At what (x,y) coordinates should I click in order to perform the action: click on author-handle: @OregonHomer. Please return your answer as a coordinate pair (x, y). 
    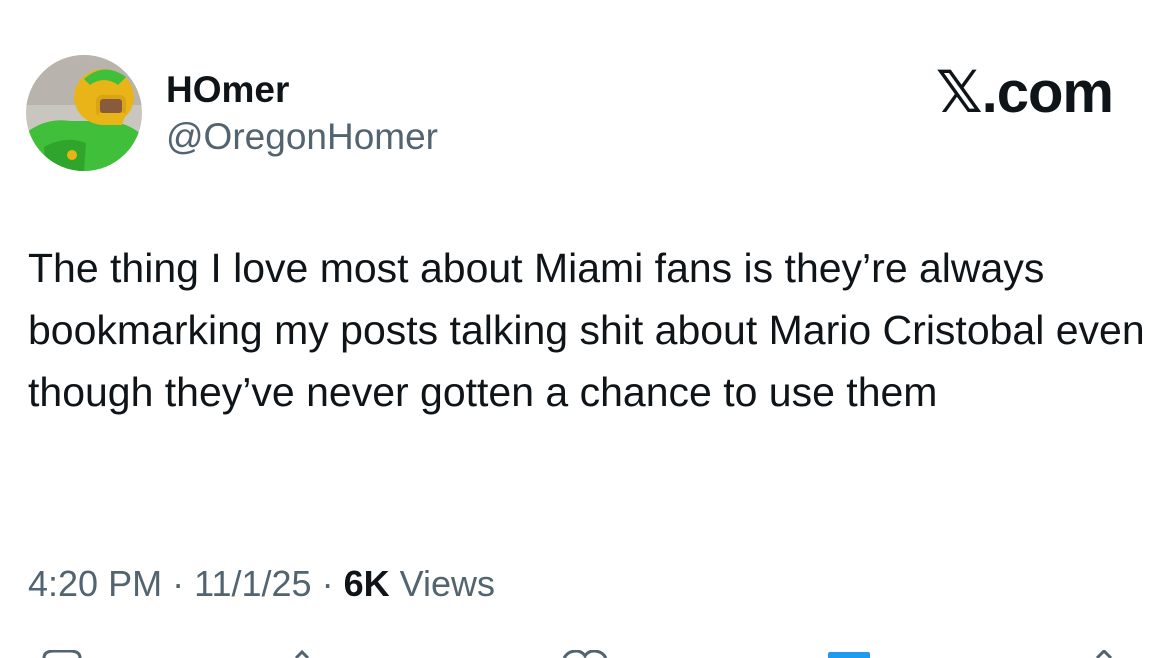
    Looking at the image, I should click on (302, 137).